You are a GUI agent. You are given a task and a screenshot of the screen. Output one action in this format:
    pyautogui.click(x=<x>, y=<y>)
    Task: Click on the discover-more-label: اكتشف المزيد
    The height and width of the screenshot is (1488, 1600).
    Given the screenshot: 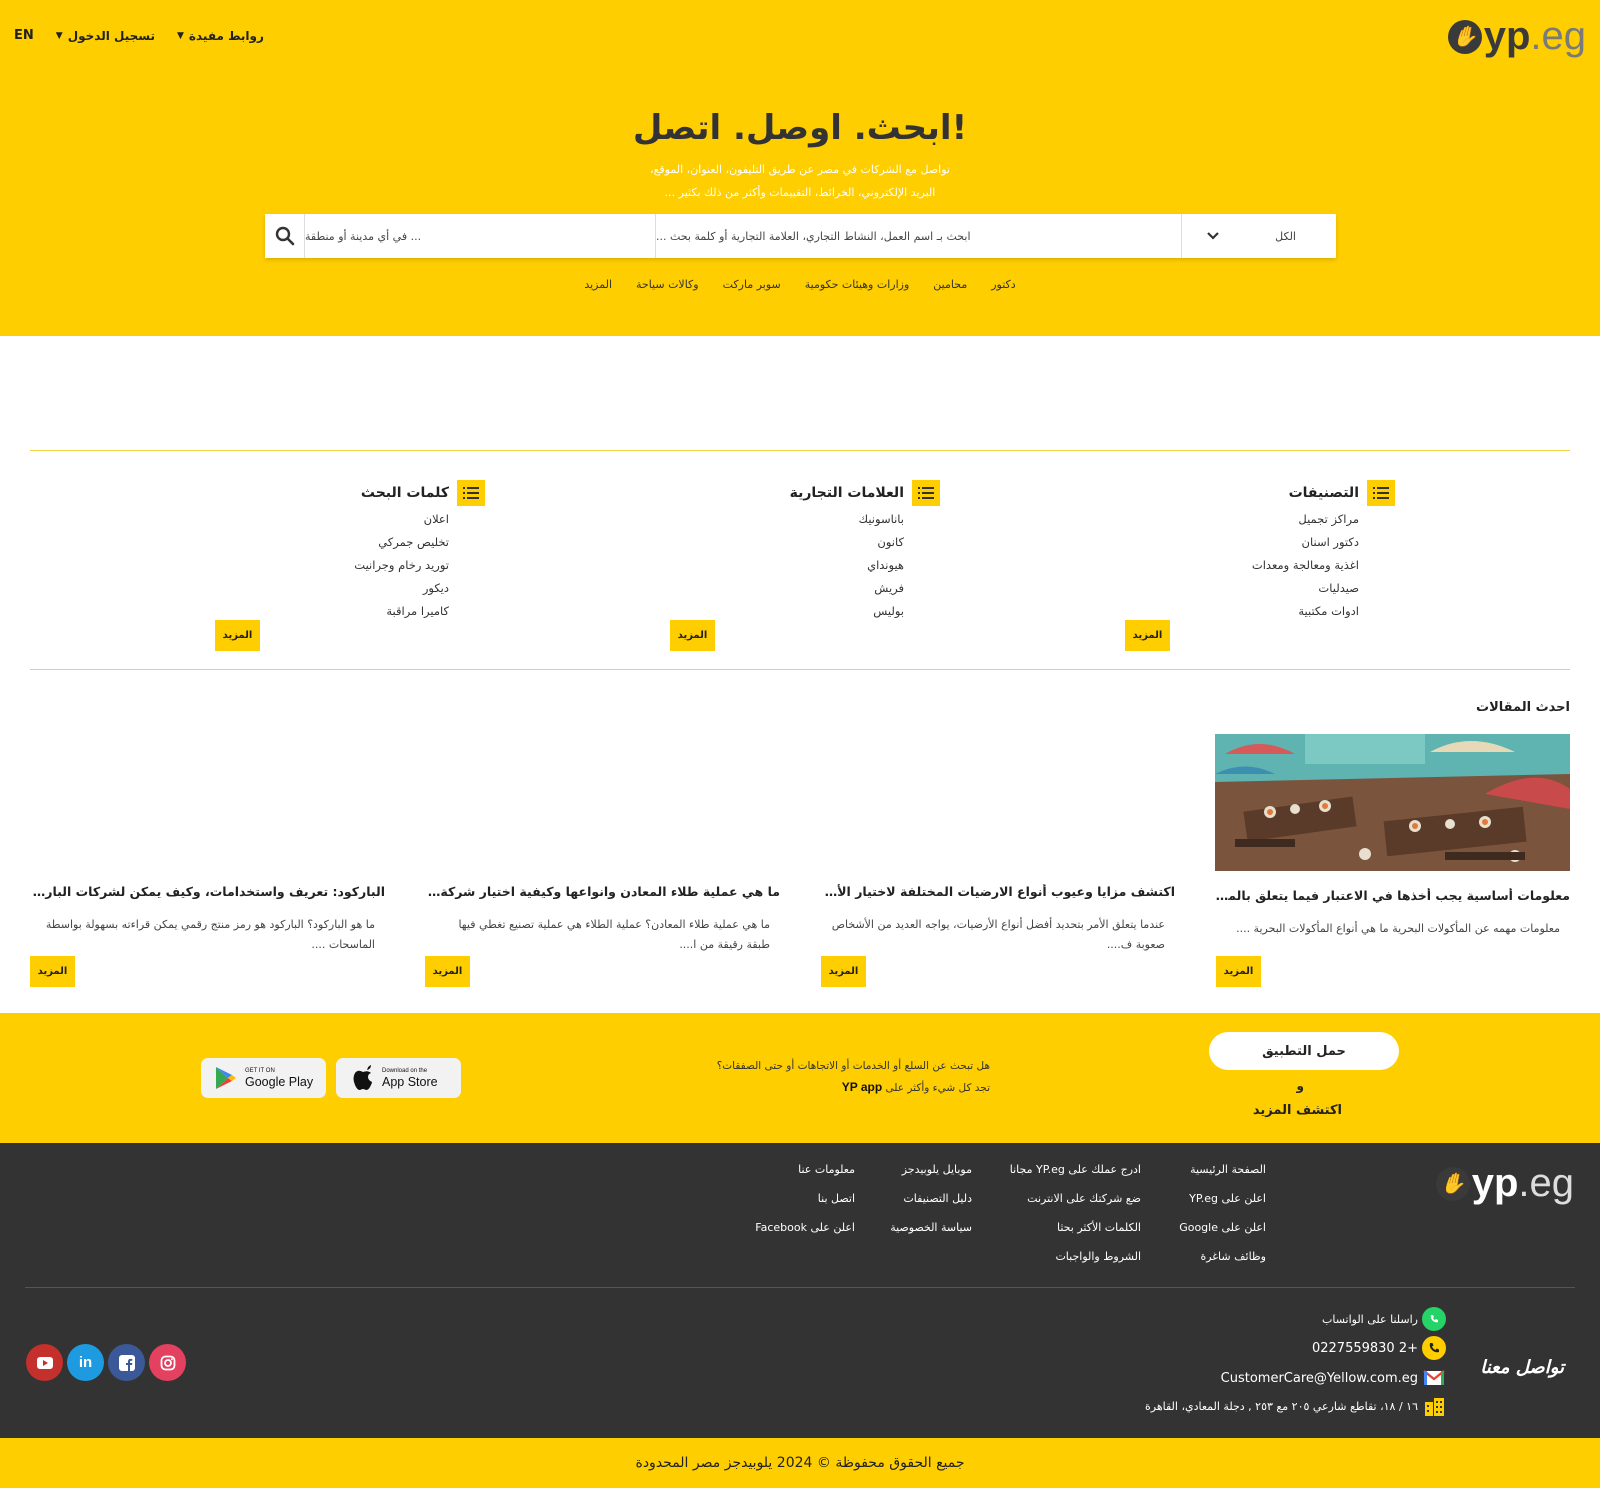 What is the action you would take?
    pyautogui.click(x=1297, y=1110)
    